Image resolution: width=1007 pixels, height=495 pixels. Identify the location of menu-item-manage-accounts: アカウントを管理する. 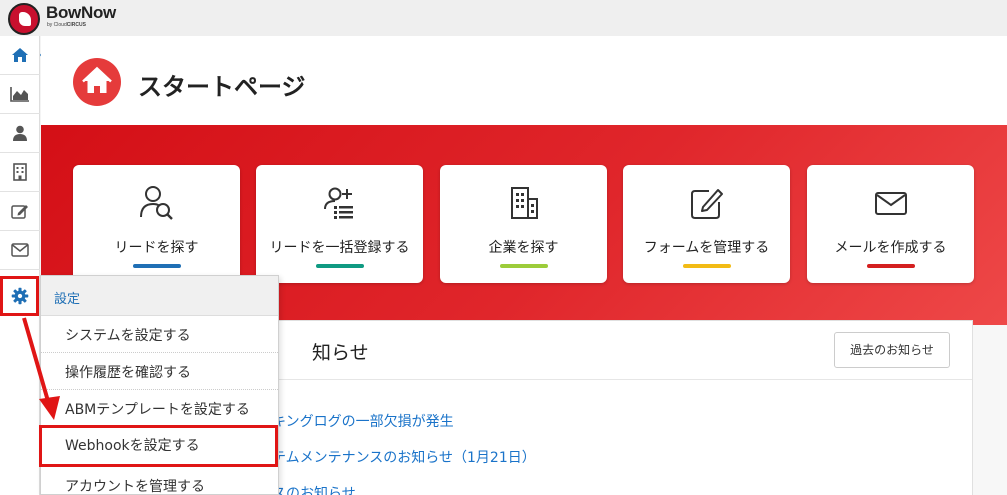
(159, 481).